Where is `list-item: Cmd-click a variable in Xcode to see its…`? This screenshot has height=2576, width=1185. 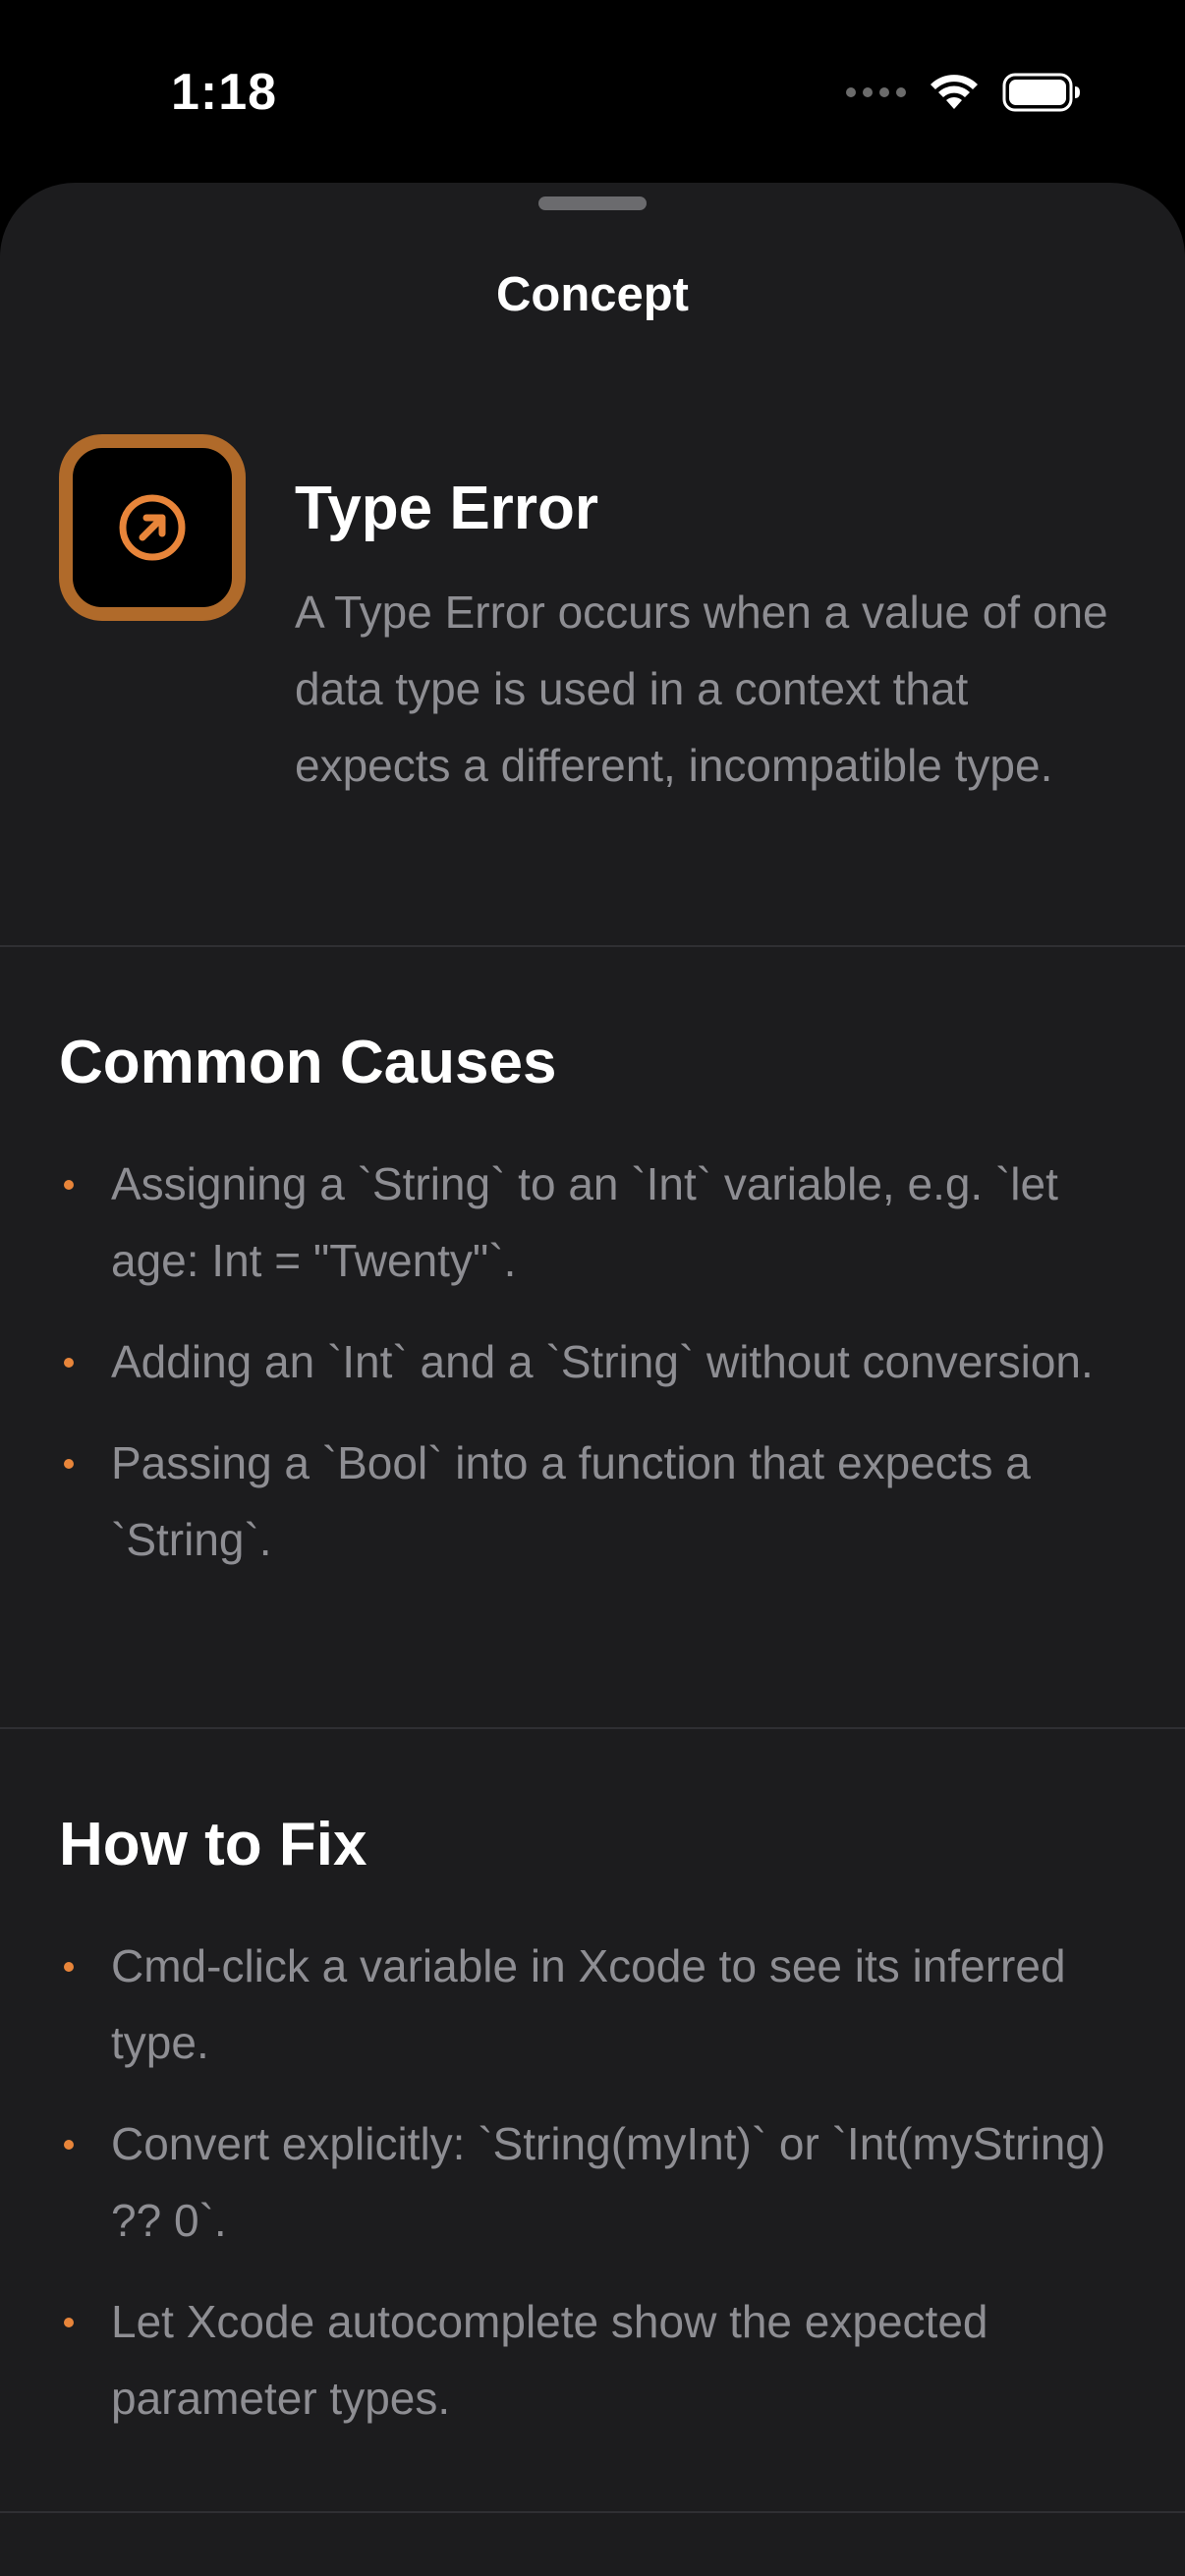 list-item: Cmd-click a variable in Xcode to see its… is located at coordinates (594, 2004).